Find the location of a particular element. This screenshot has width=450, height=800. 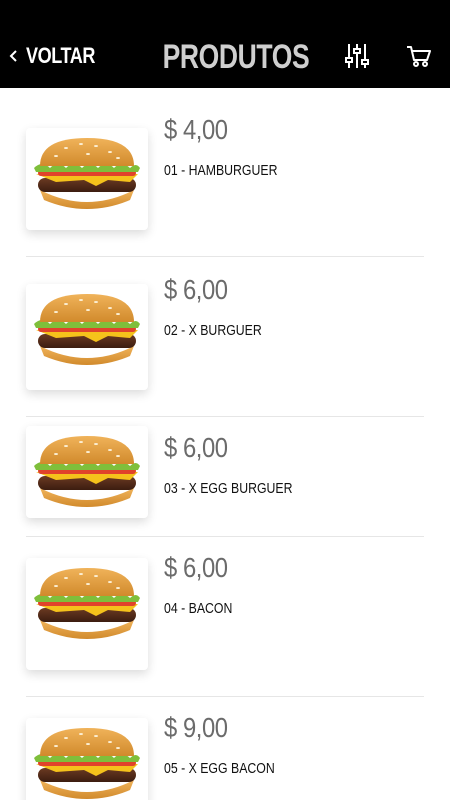

product-item: $ 6,00 03 - X EGG BURGUER is located at coordinates (225, 476).